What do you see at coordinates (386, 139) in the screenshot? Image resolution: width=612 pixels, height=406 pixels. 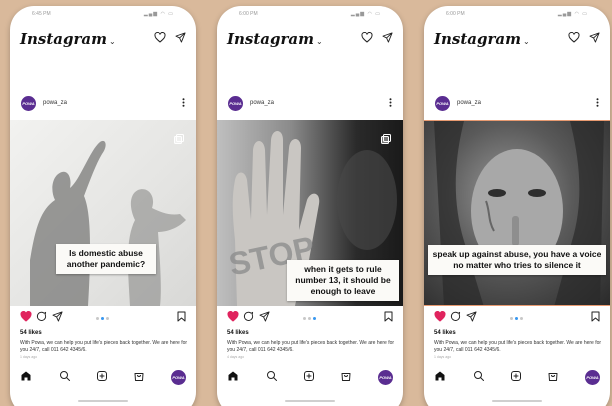 I see `carousel-icon` at bounding box center [386, 139].